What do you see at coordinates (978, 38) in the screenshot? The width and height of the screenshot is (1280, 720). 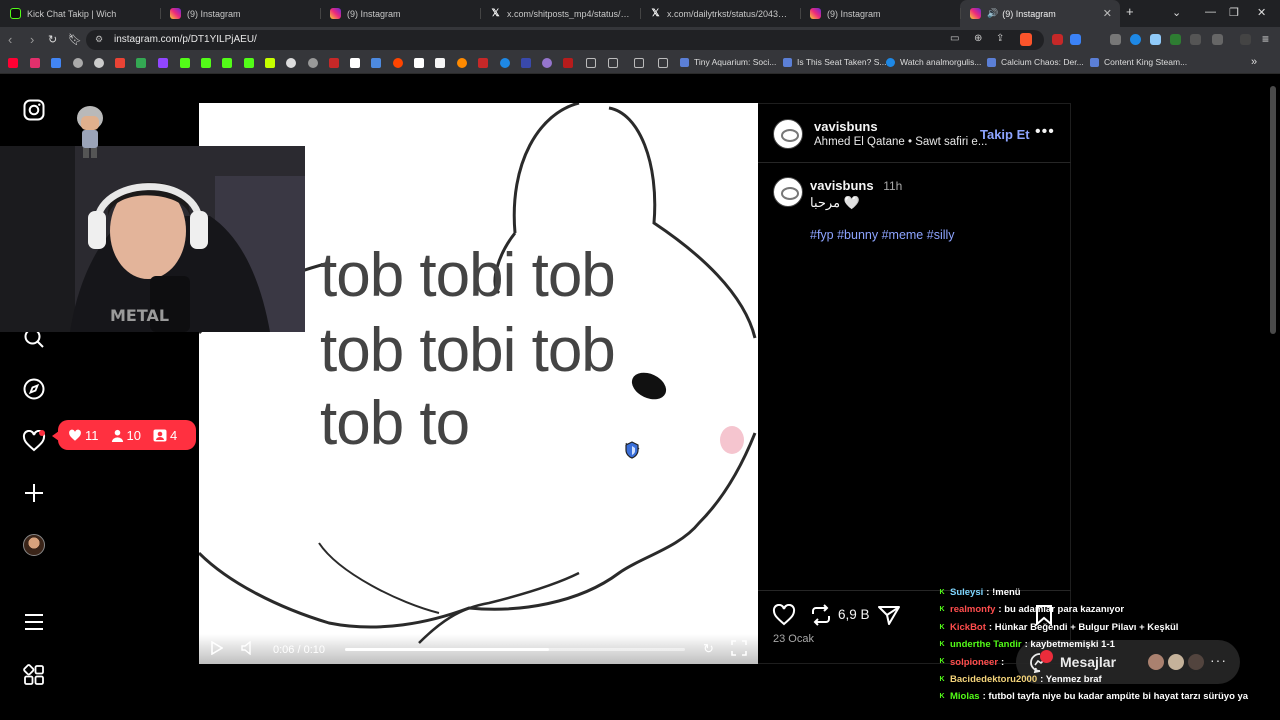 I see `zoom-icon: ⊕` at bounding box center [978, 38].